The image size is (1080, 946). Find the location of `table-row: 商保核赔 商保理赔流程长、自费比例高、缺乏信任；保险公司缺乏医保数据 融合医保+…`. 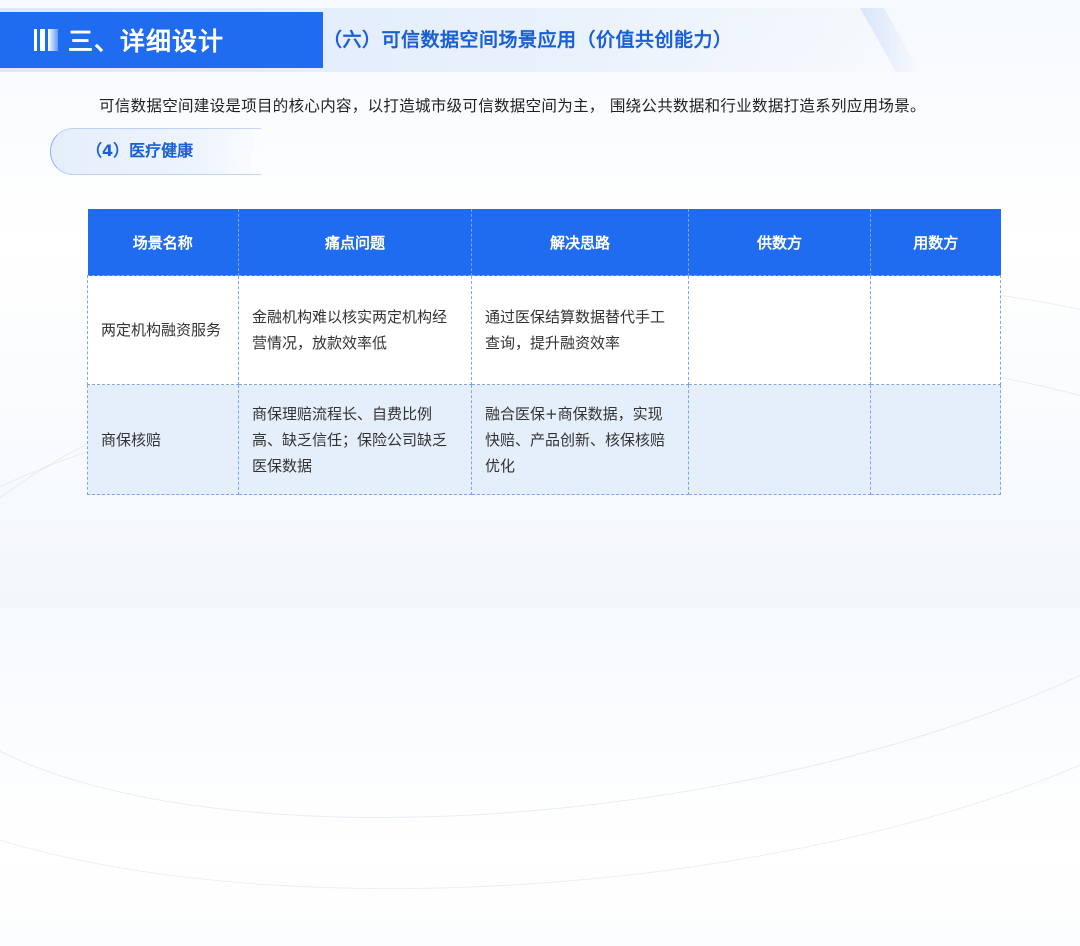

table-row: 商保核赔 商保理赔流程长、自费比例高、缺乏信任；保险公司缺乏医保数据 融合医保+… is located at coordinates (544, 439).